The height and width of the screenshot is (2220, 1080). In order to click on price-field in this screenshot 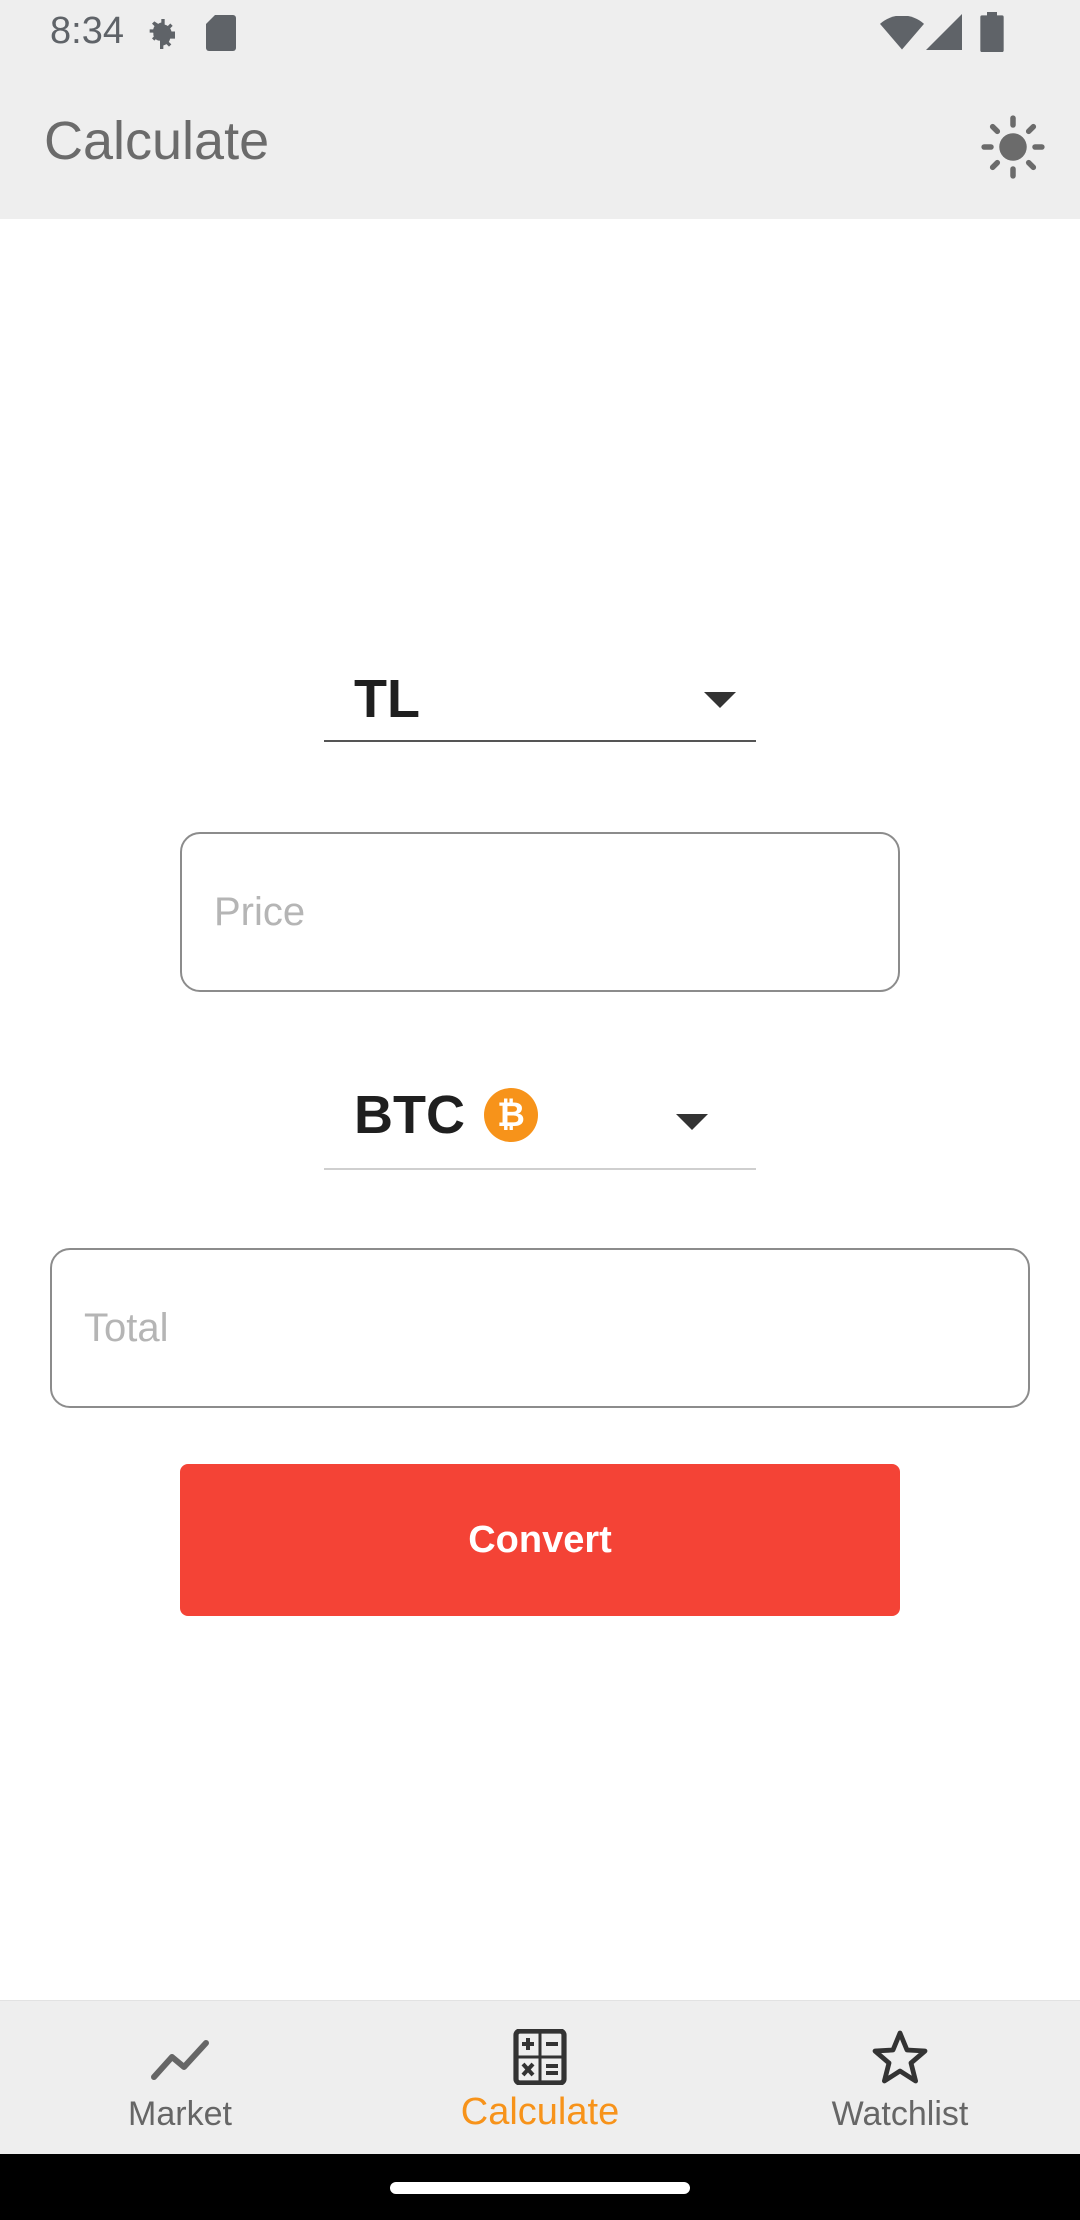, I will do `click(540, 912)`.